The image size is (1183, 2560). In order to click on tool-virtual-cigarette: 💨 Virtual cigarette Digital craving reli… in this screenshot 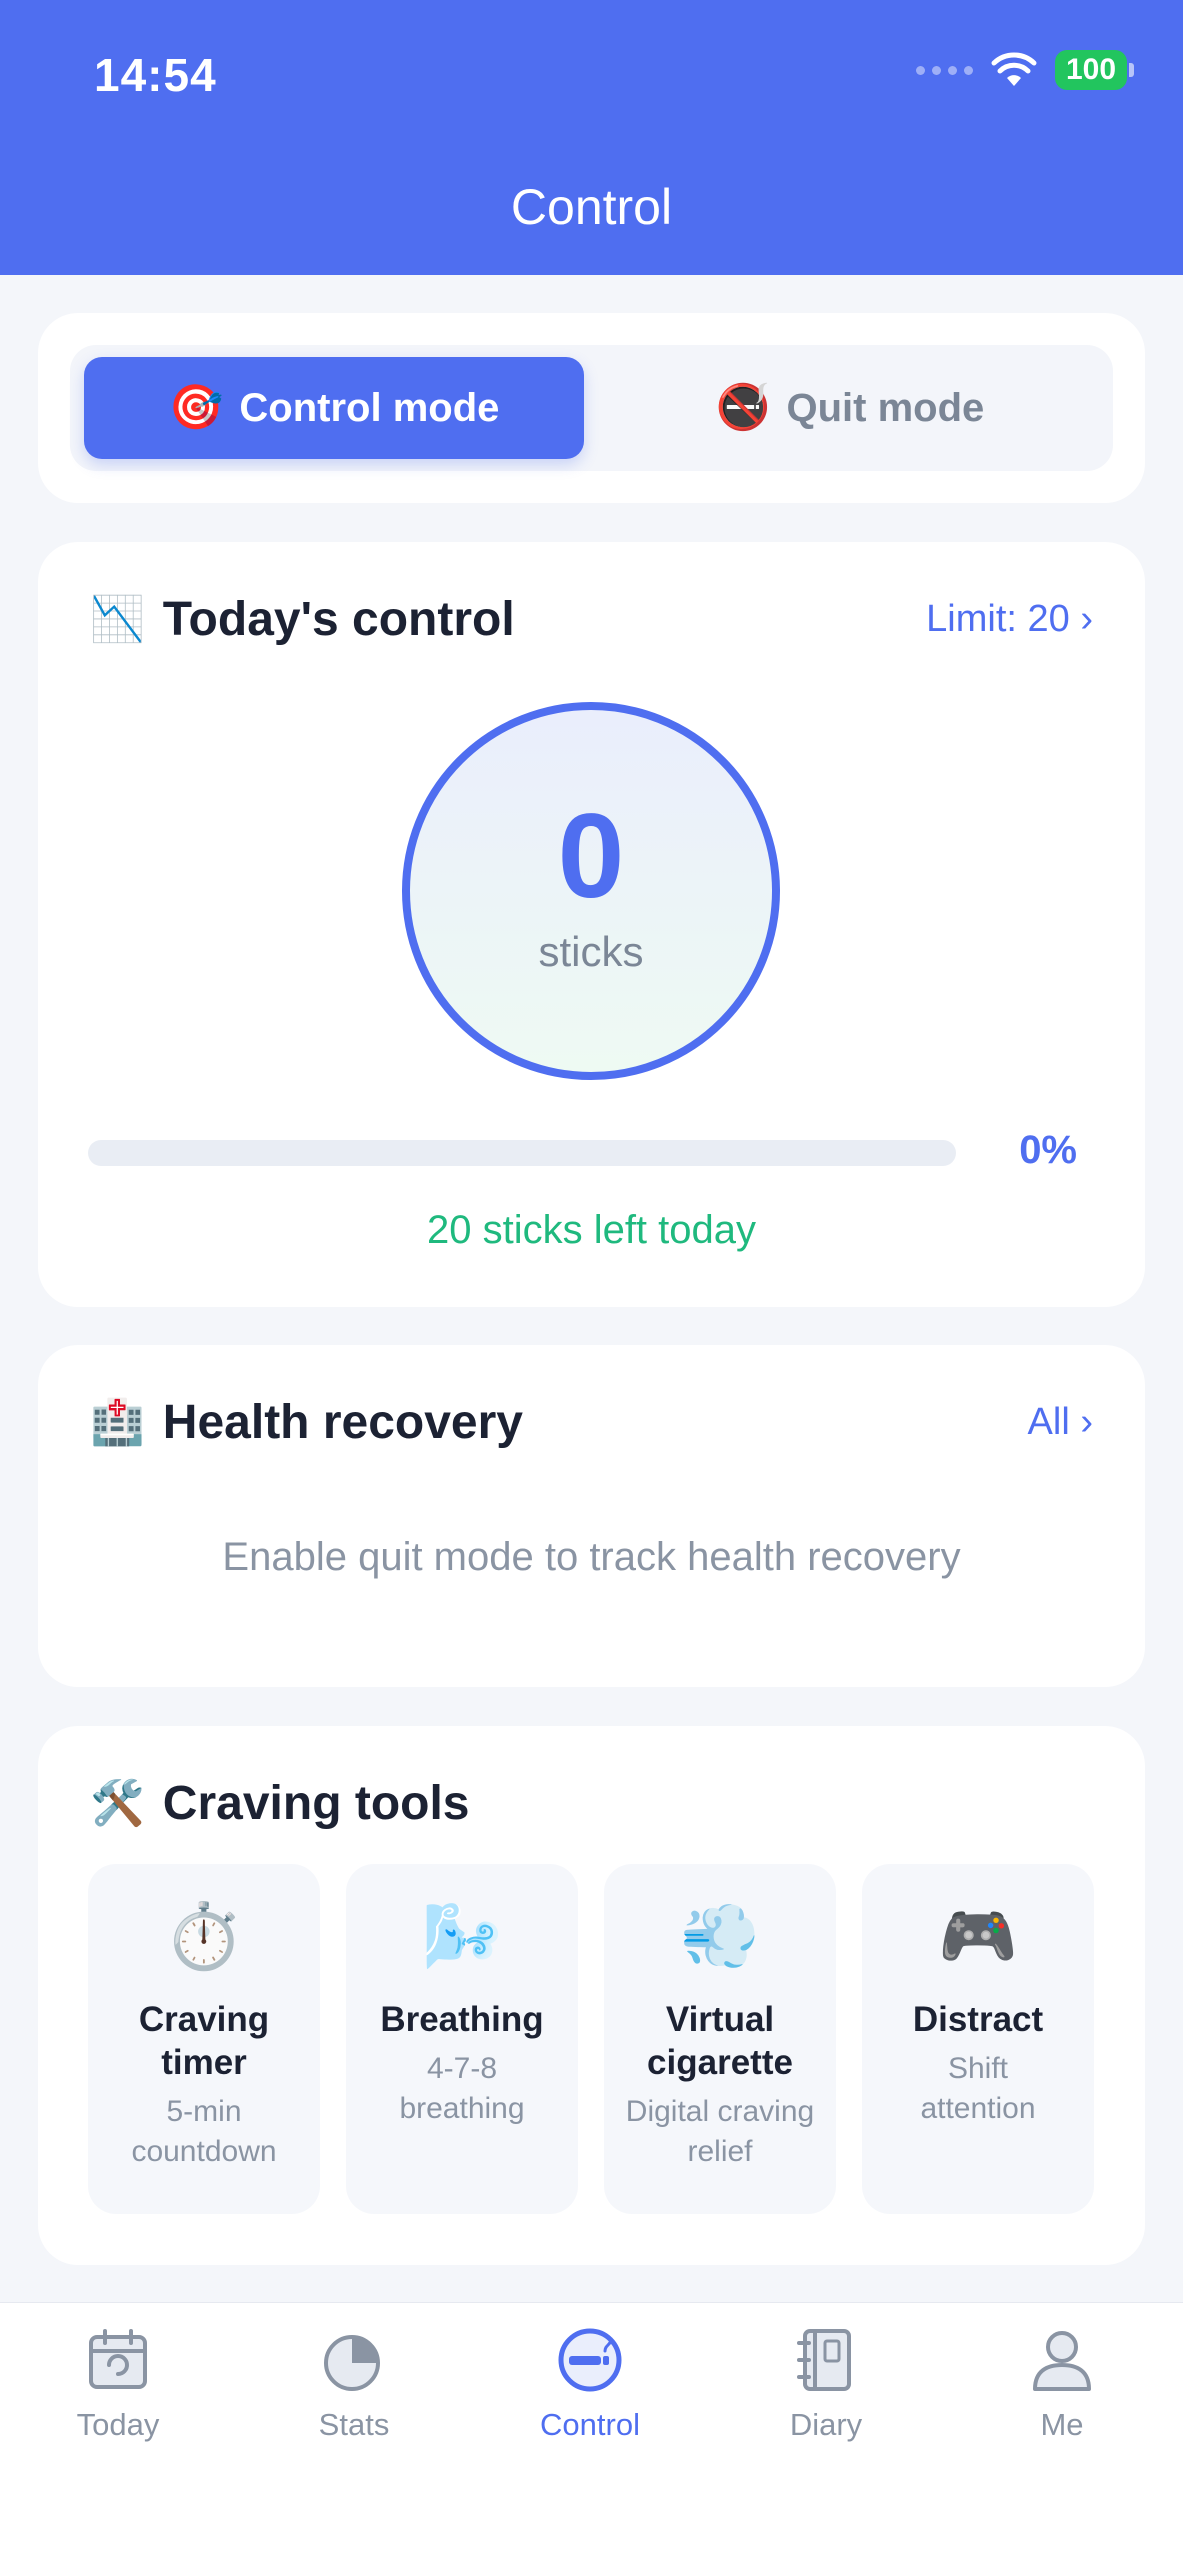, I will do `click(720, 2039)`.